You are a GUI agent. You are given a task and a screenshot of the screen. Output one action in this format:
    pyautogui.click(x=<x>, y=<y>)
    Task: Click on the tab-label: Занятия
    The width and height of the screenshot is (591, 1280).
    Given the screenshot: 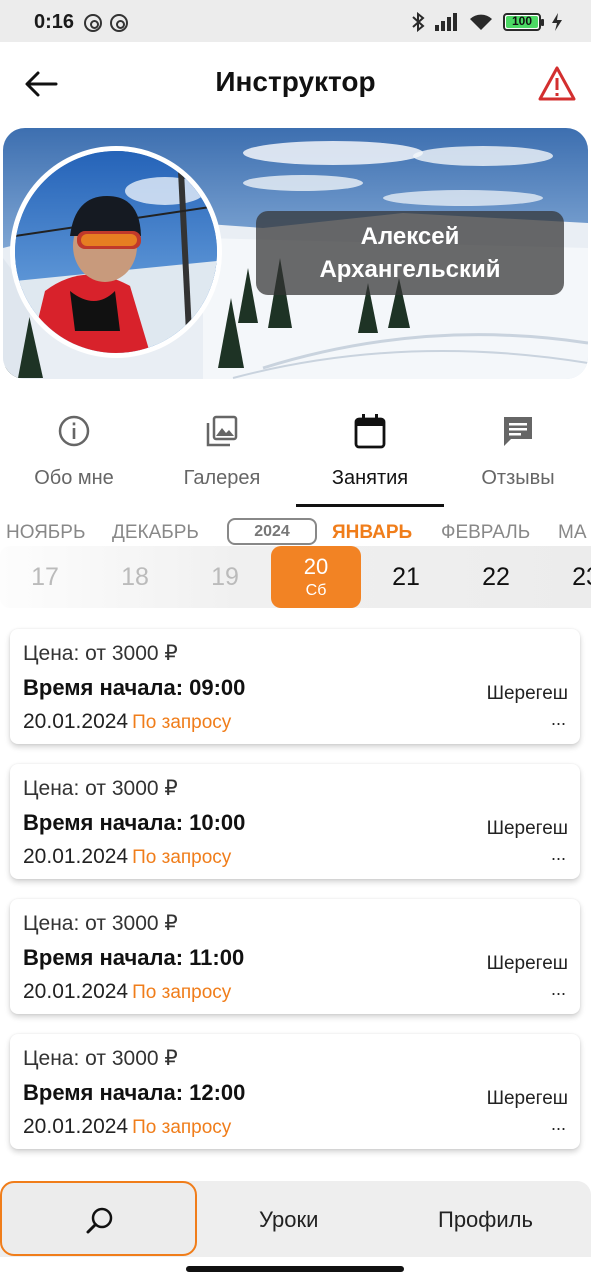 What is the action you would take?
    pyautogui.click(x=370, y=478)
    